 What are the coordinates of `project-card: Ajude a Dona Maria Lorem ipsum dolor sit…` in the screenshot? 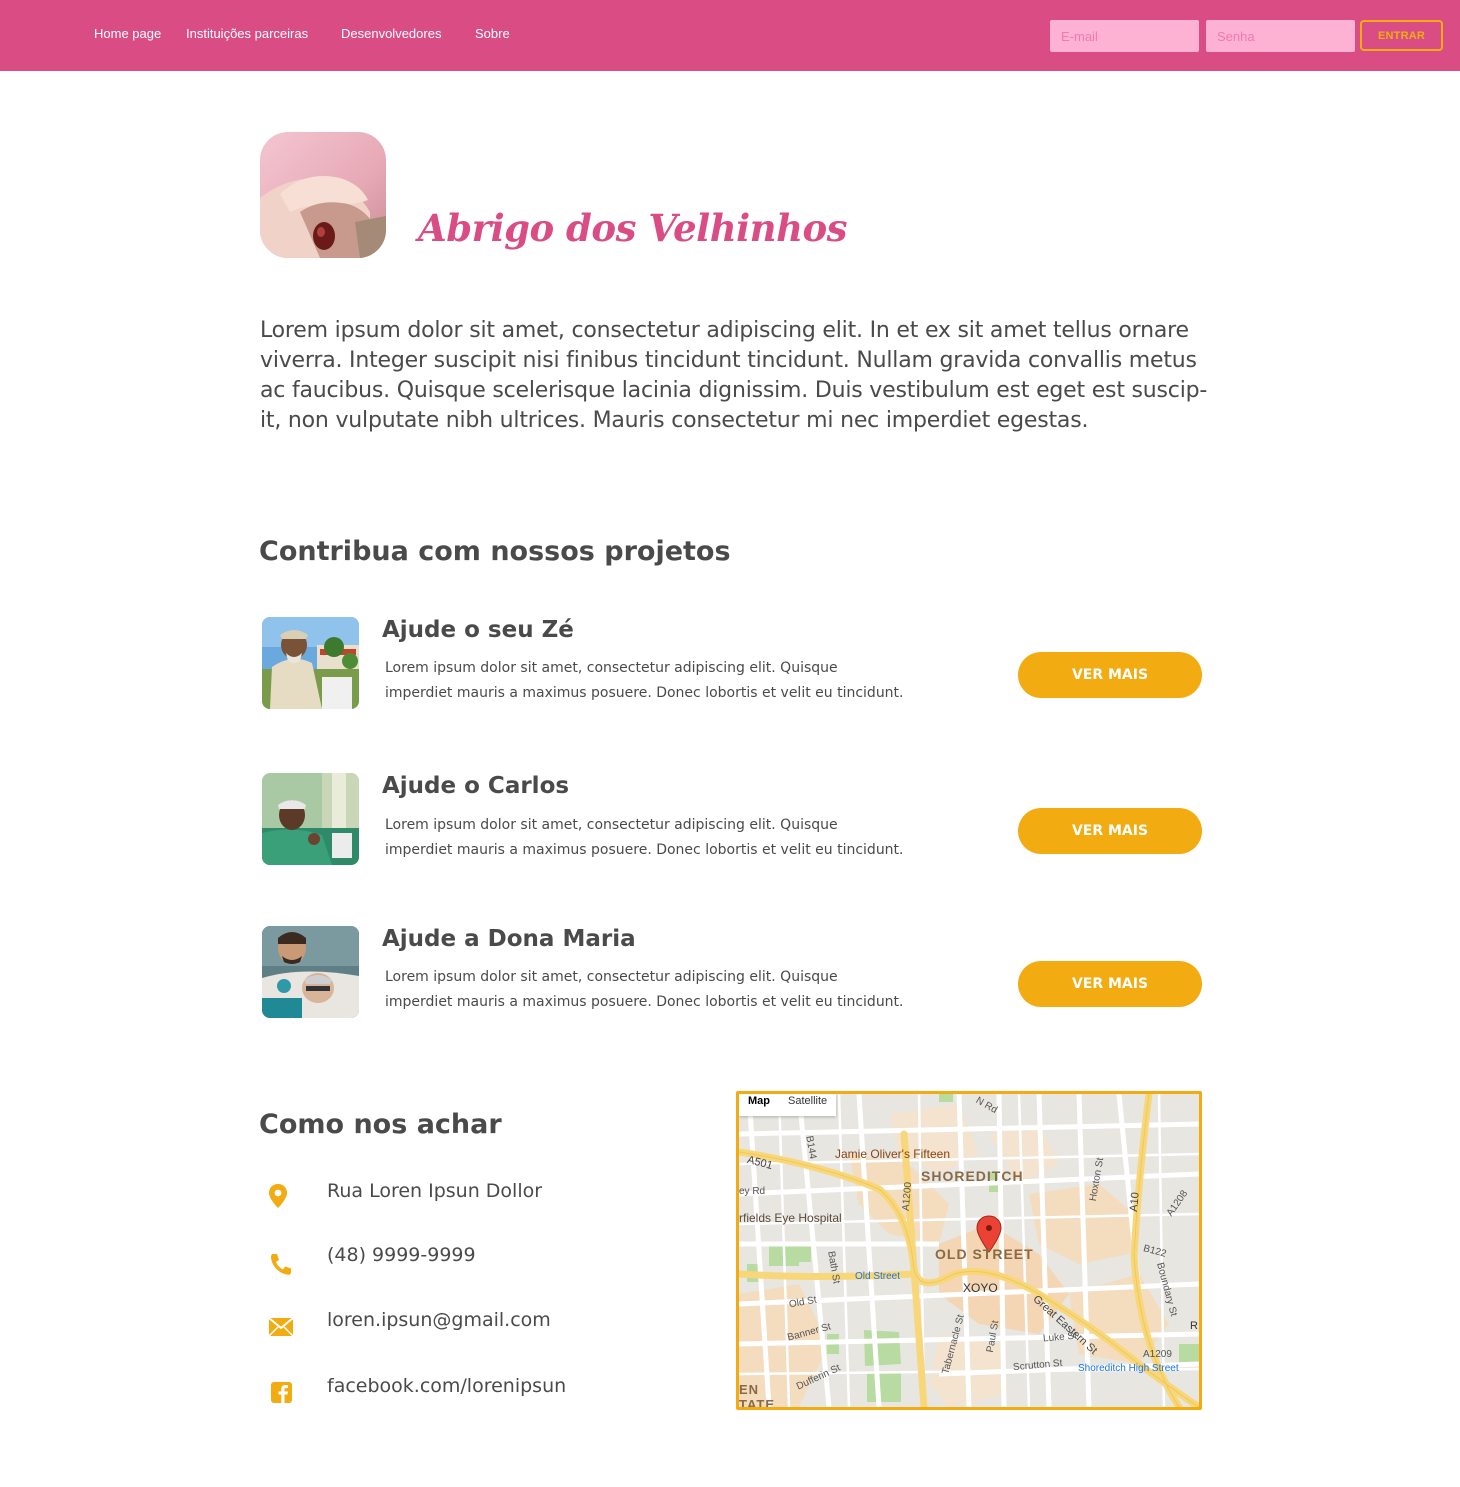 It's located at (731, 976).